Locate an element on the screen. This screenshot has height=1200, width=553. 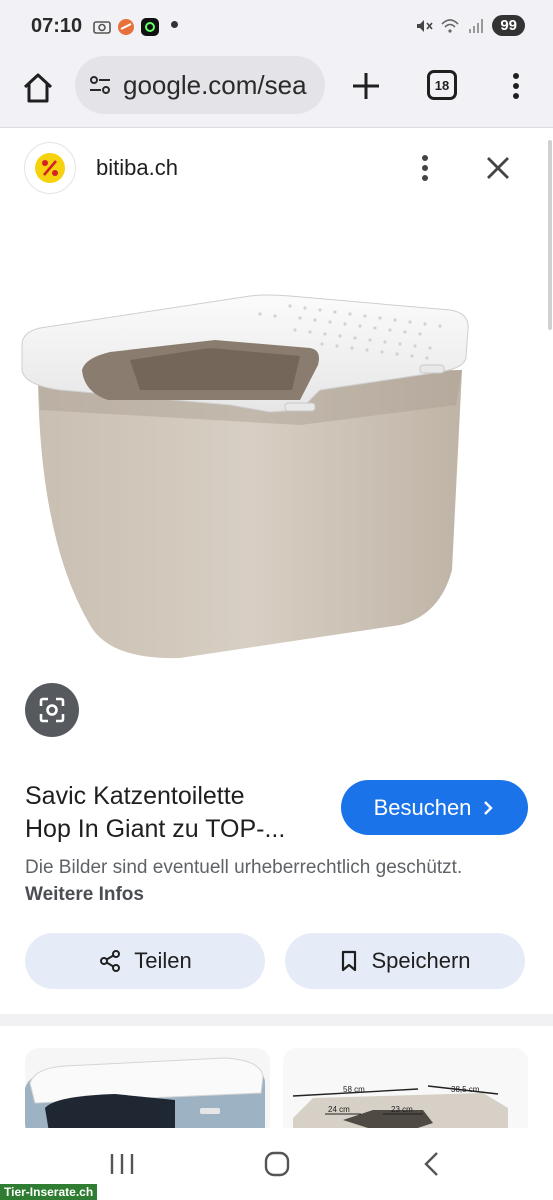
status-time: 07:10 is located at coordinates (57, 26).